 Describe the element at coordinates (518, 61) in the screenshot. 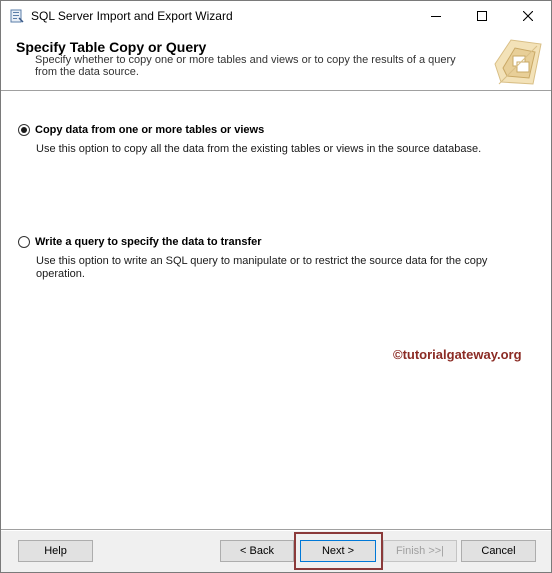

I see `wizard-graphic-icon` at that location.